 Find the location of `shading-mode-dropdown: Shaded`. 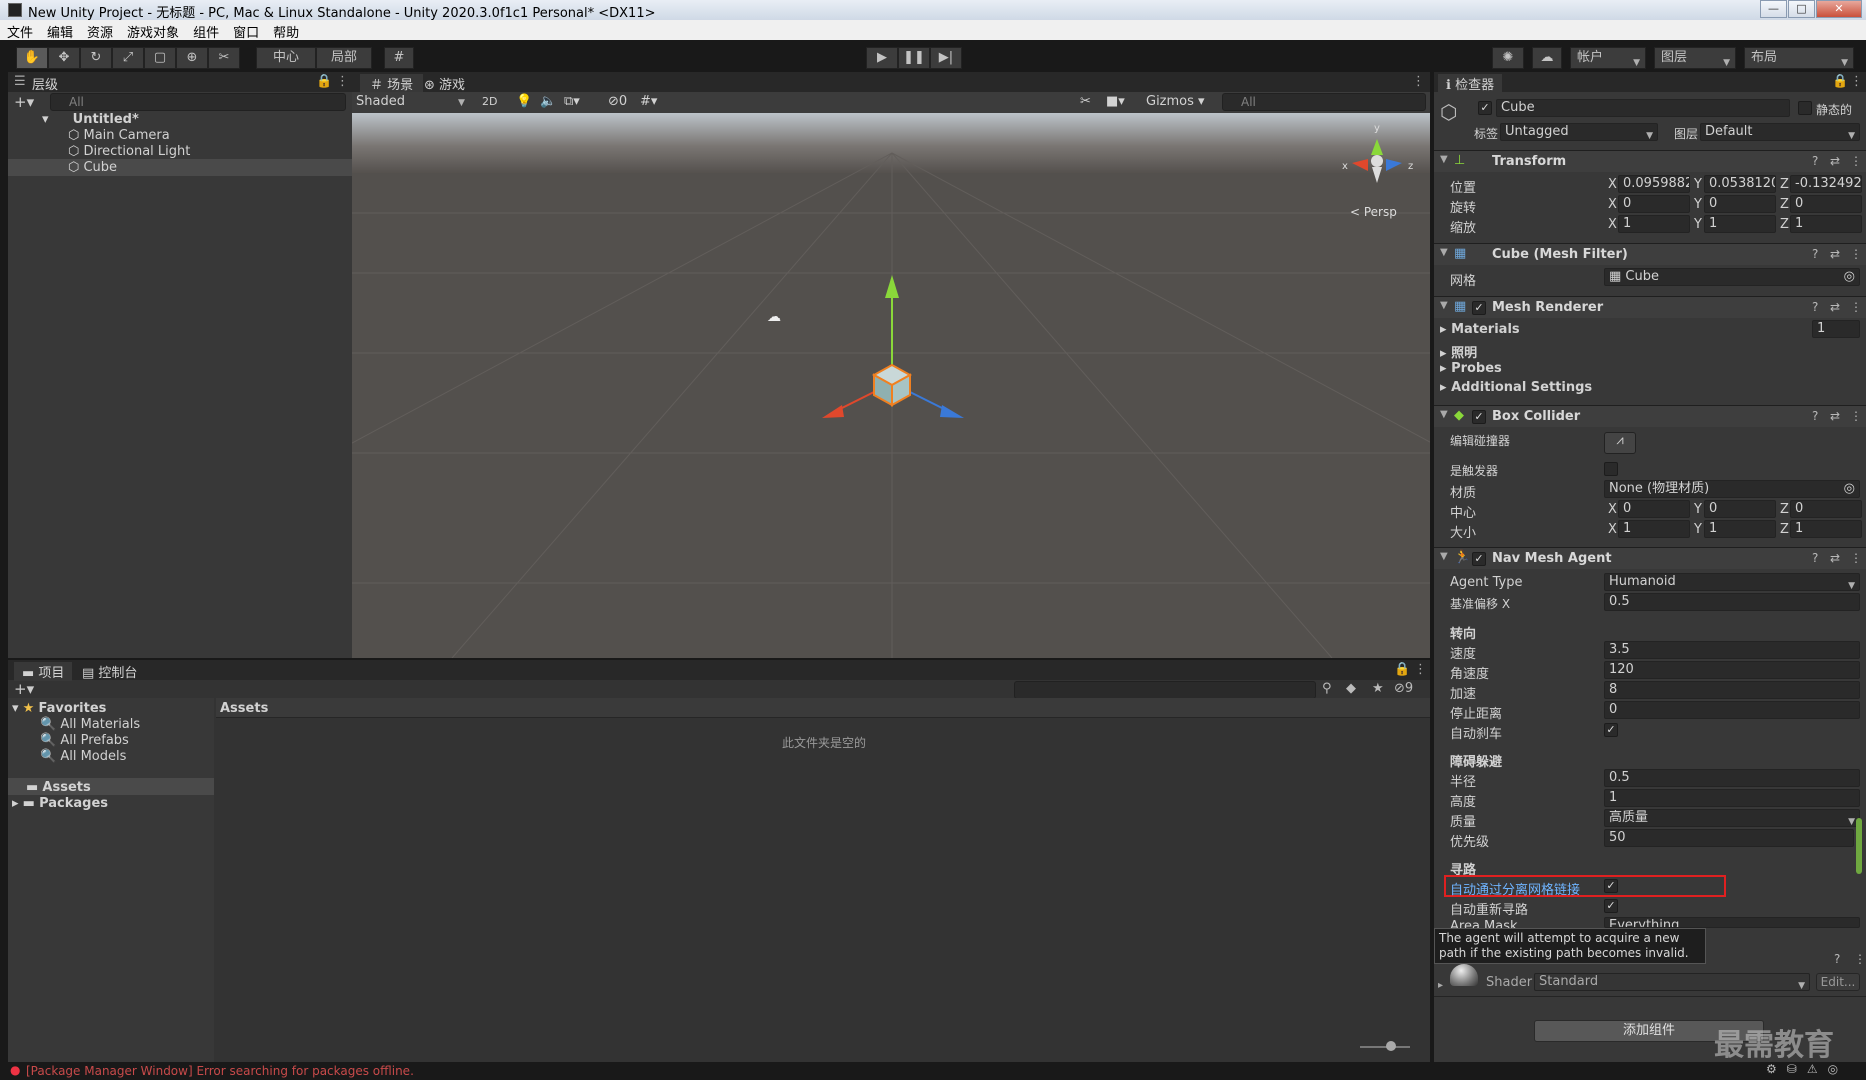

shading-mode-dropdown: Shaded is located at coordinates (380, 101).